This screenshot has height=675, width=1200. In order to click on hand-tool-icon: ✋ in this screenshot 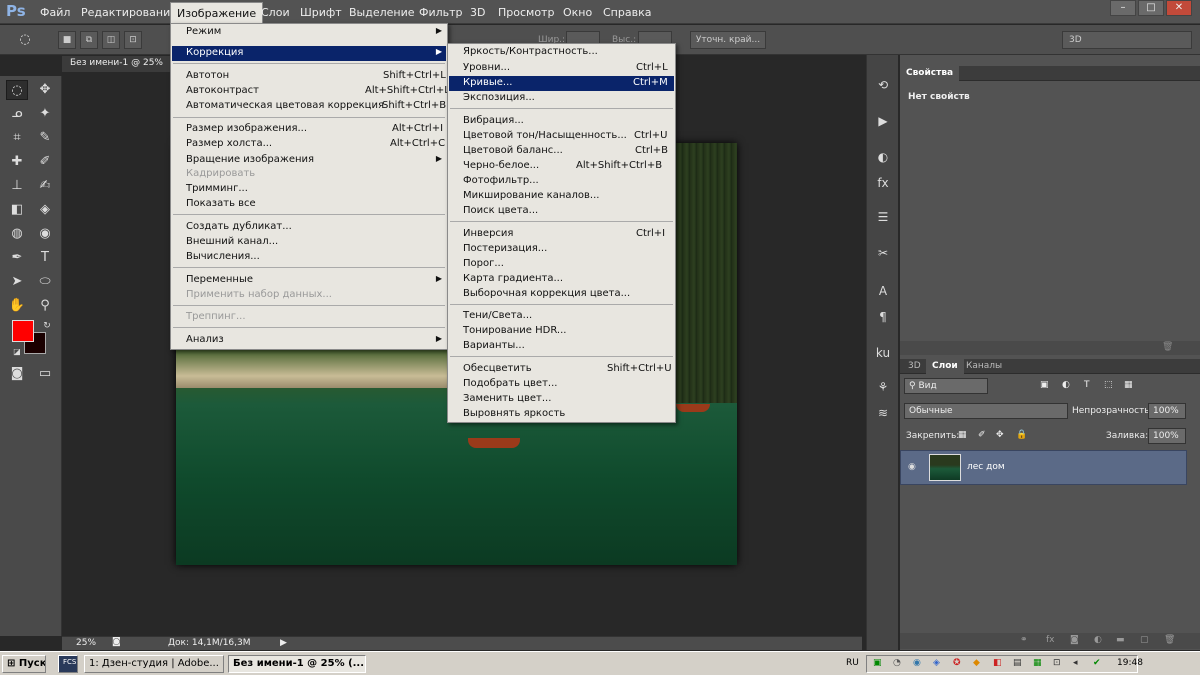, I will do `click(17, 306)`.